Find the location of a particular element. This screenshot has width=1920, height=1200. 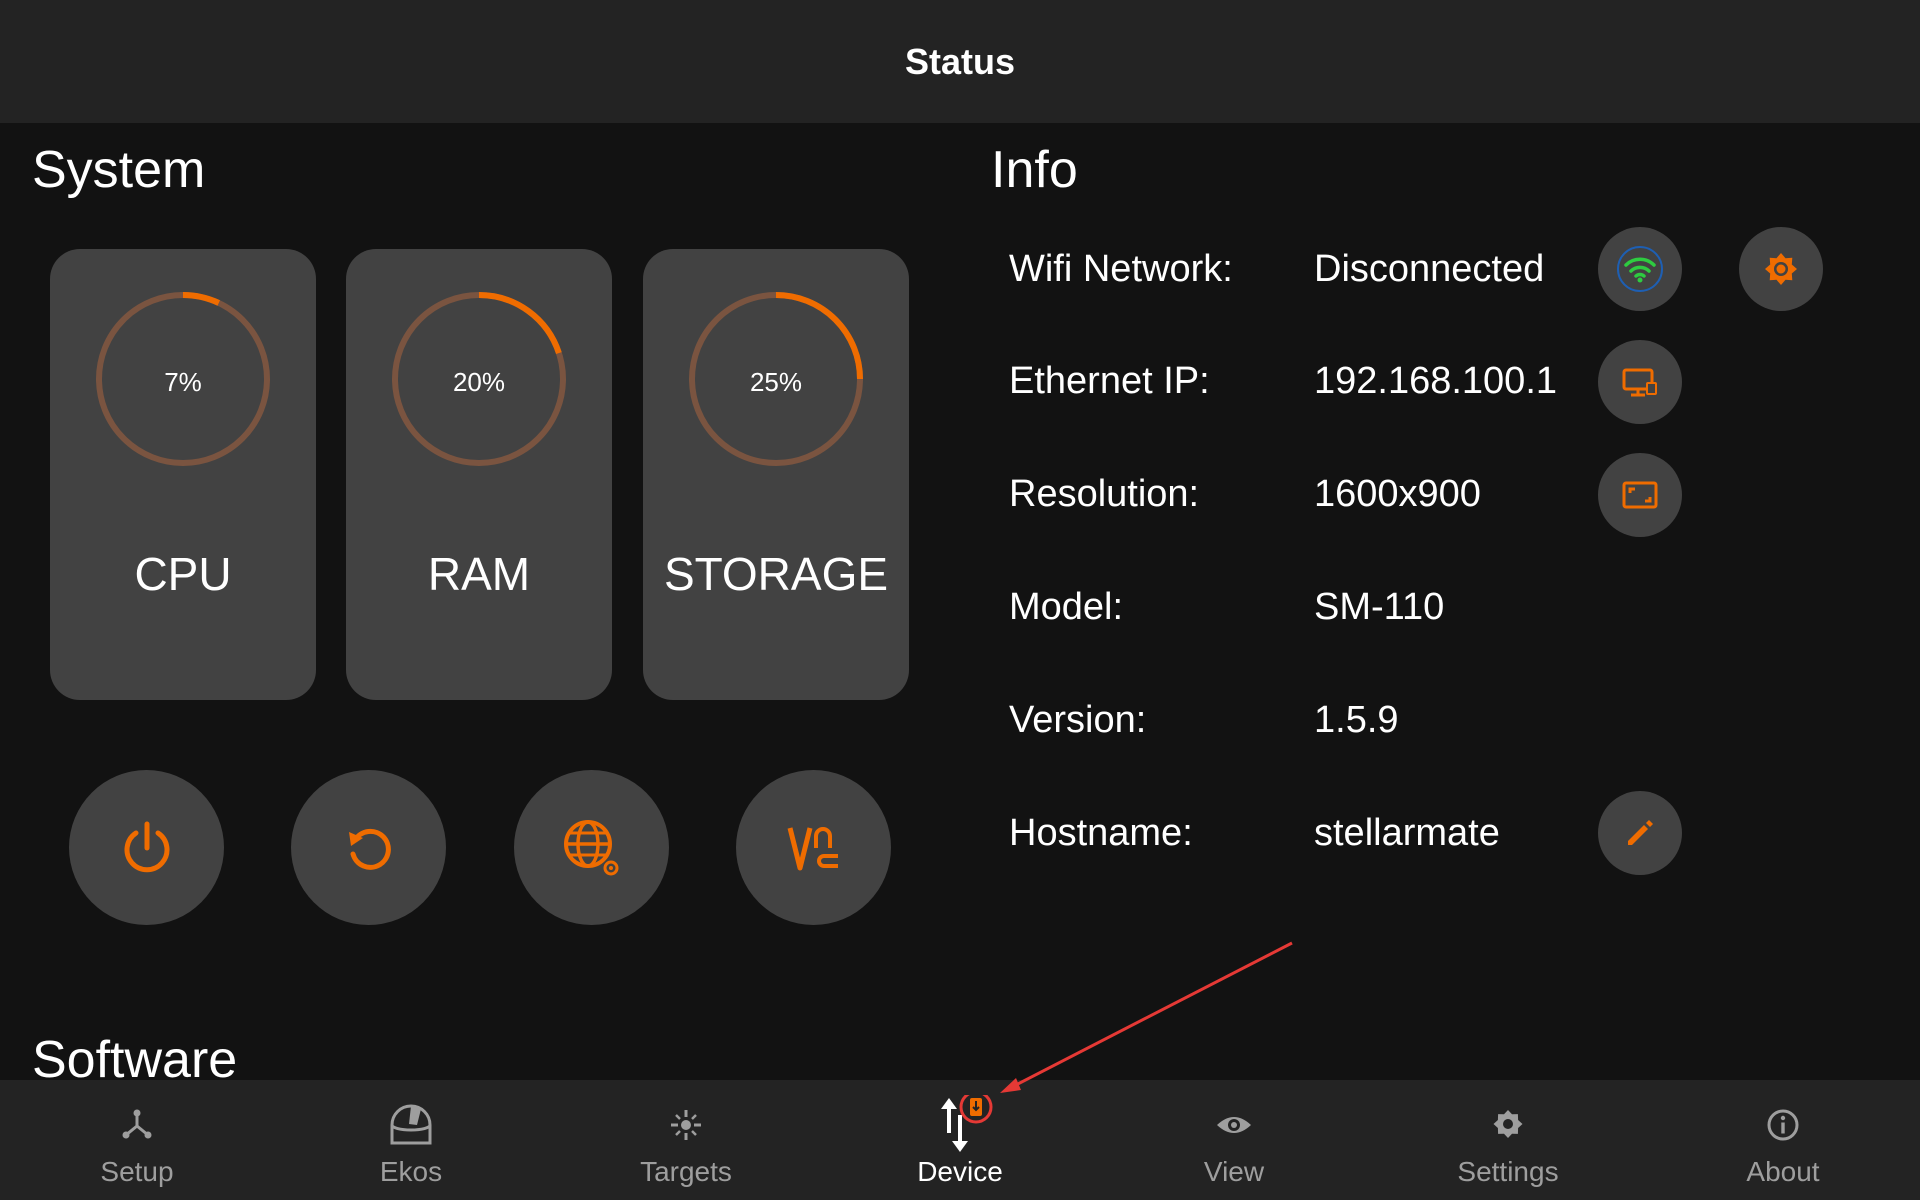

nav-ekos: Ekos is located at coordinates (411, 1140).